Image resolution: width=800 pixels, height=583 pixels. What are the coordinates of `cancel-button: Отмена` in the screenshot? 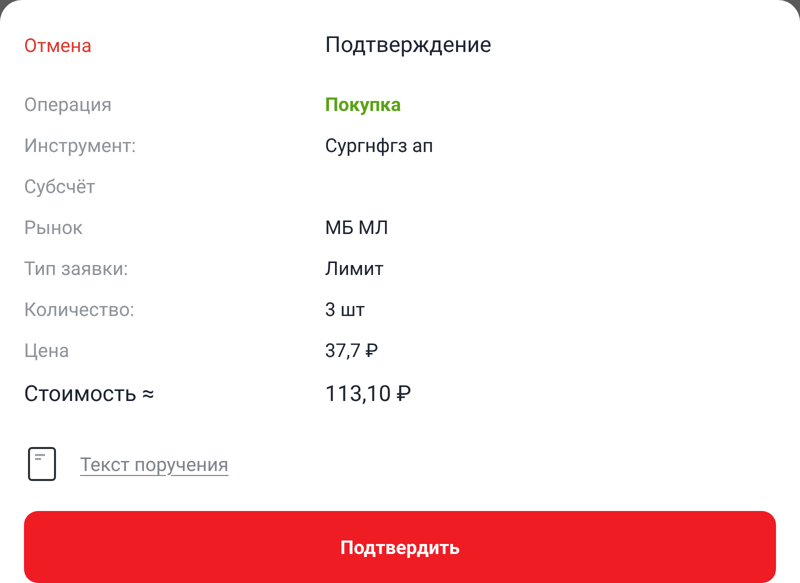 It's located at (174, 45).